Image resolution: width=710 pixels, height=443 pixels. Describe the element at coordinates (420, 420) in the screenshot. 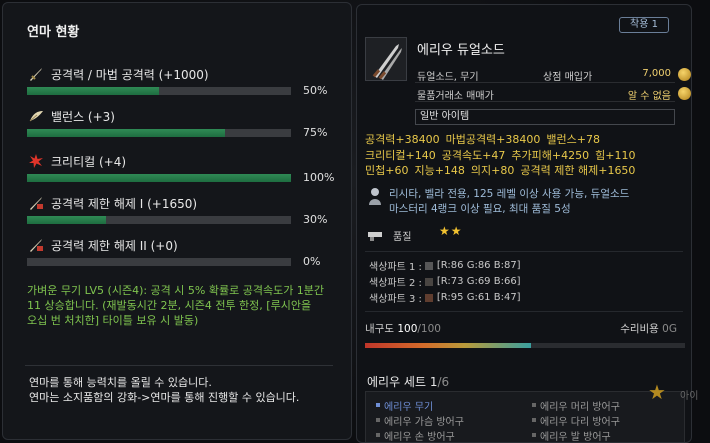

I see `set-item: 에리우 가슴 방어구` at that location.